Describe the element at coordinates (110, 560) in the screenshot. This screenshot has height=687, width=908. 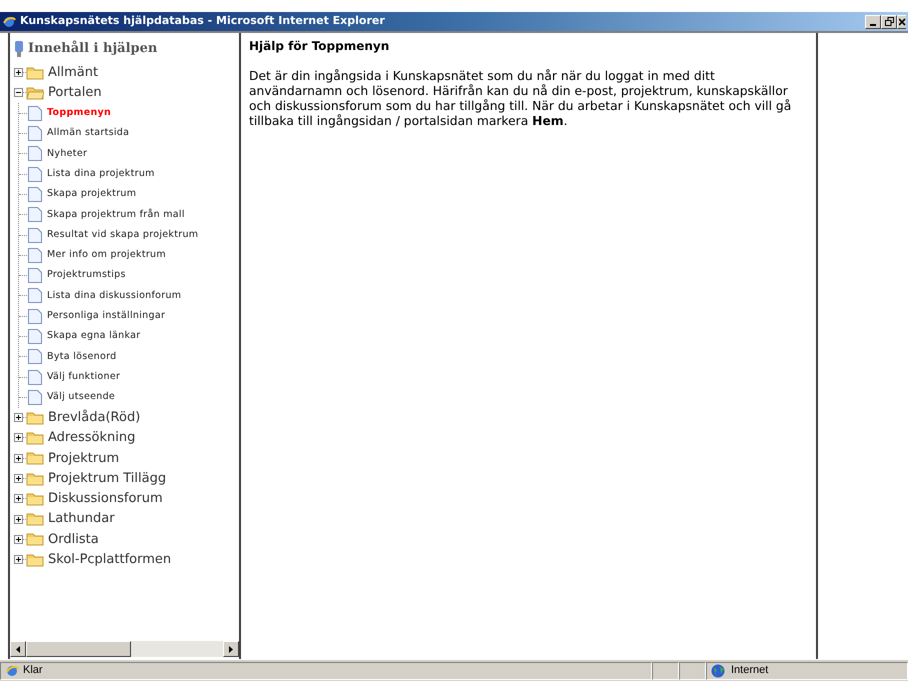
I see `tree-item: Skol-Pcplattformen` at that location.